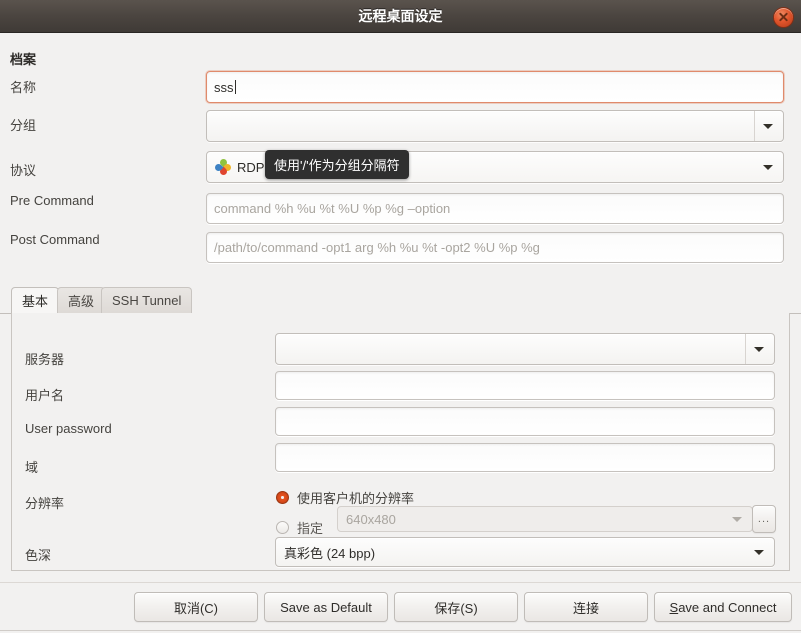  Describe the element at coordinates (32, 467) in the screenshot. I see `domain-label: 域` at that location.